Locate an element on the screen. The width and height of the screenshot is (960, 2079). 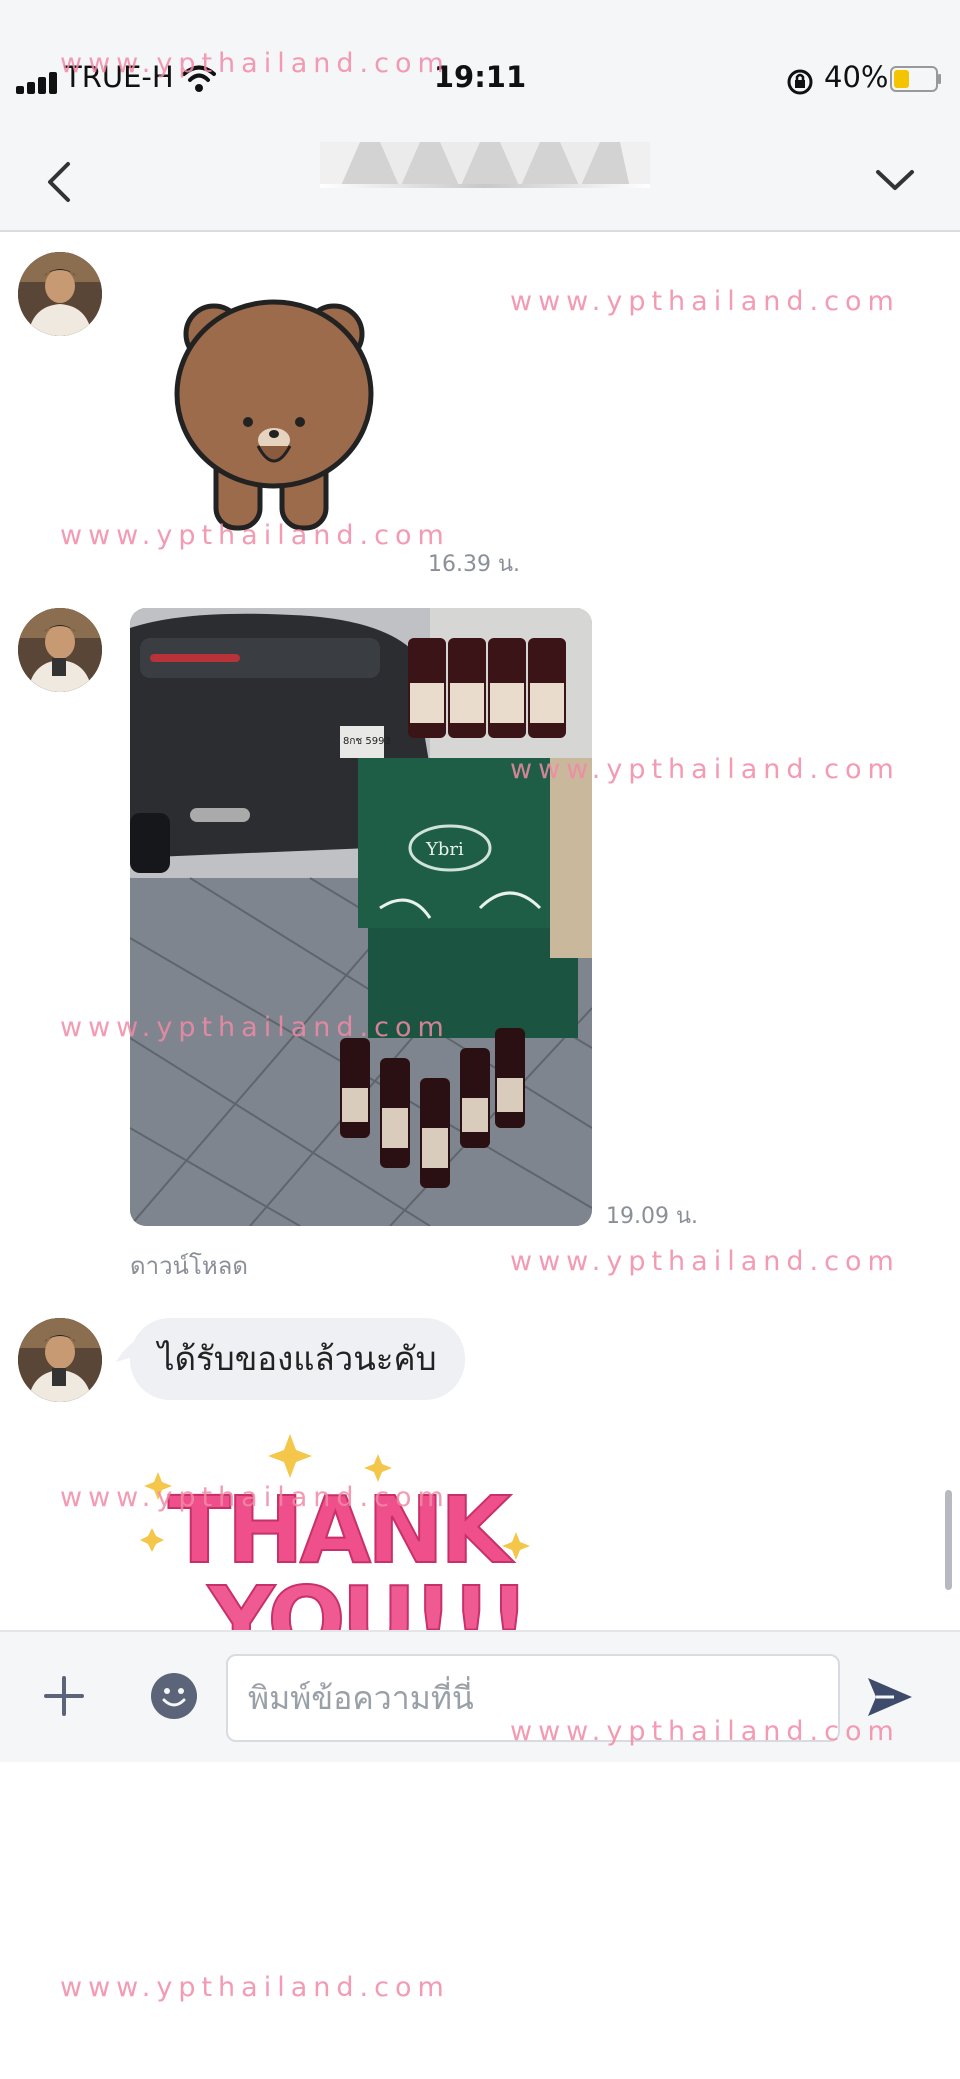
brown-bear-sticker is located at coordinates (274, 414).